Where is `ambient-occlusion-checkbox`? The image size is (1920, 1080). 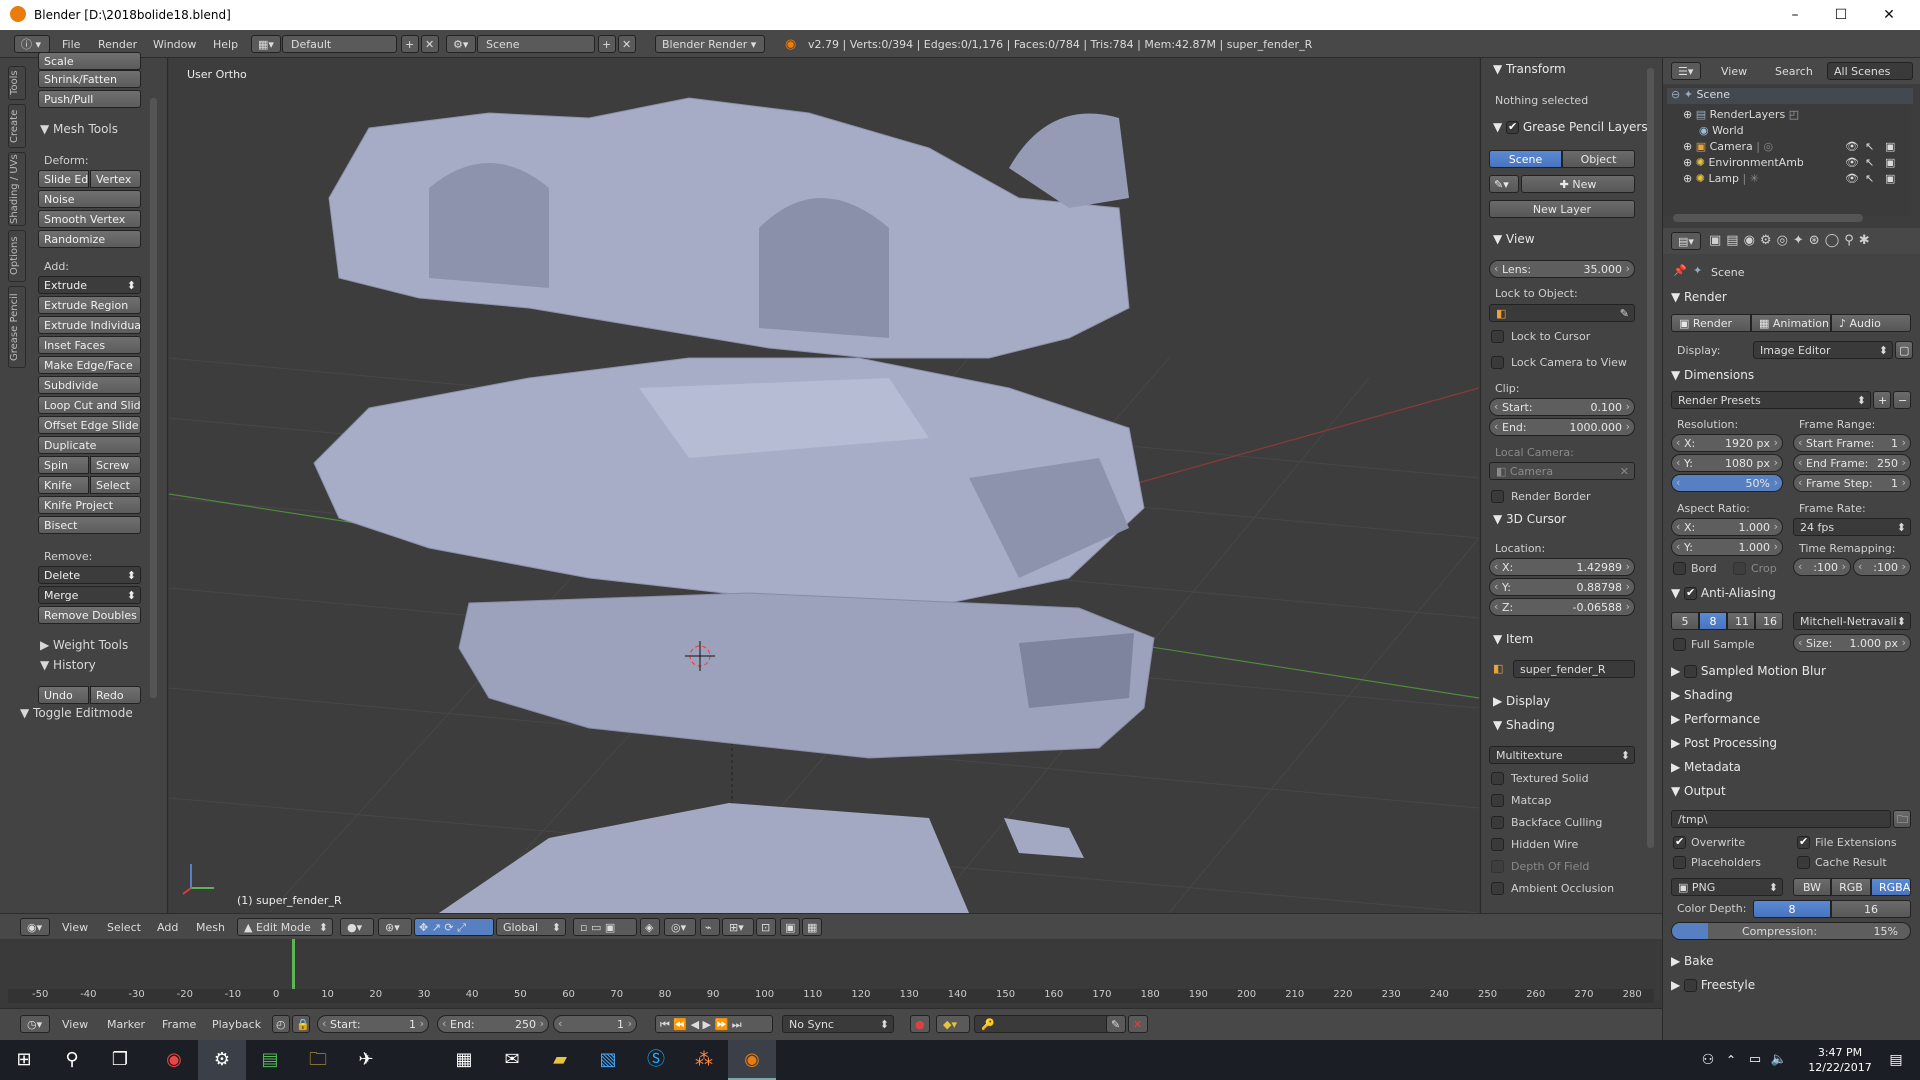 ambient-occlusion-checkbox is located at coordinates (1497, 888).